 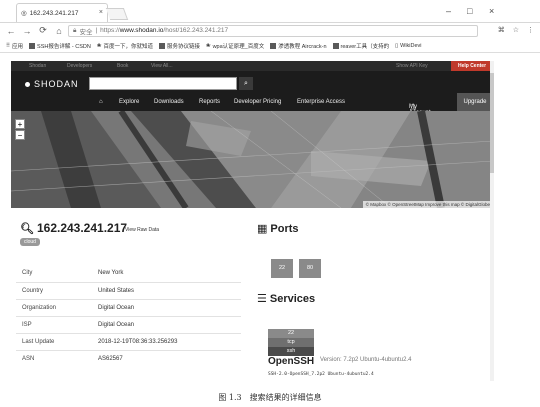 I want to click on bookmark-item: SSH报告详解 - CSDN, so click(x=60, y=46).